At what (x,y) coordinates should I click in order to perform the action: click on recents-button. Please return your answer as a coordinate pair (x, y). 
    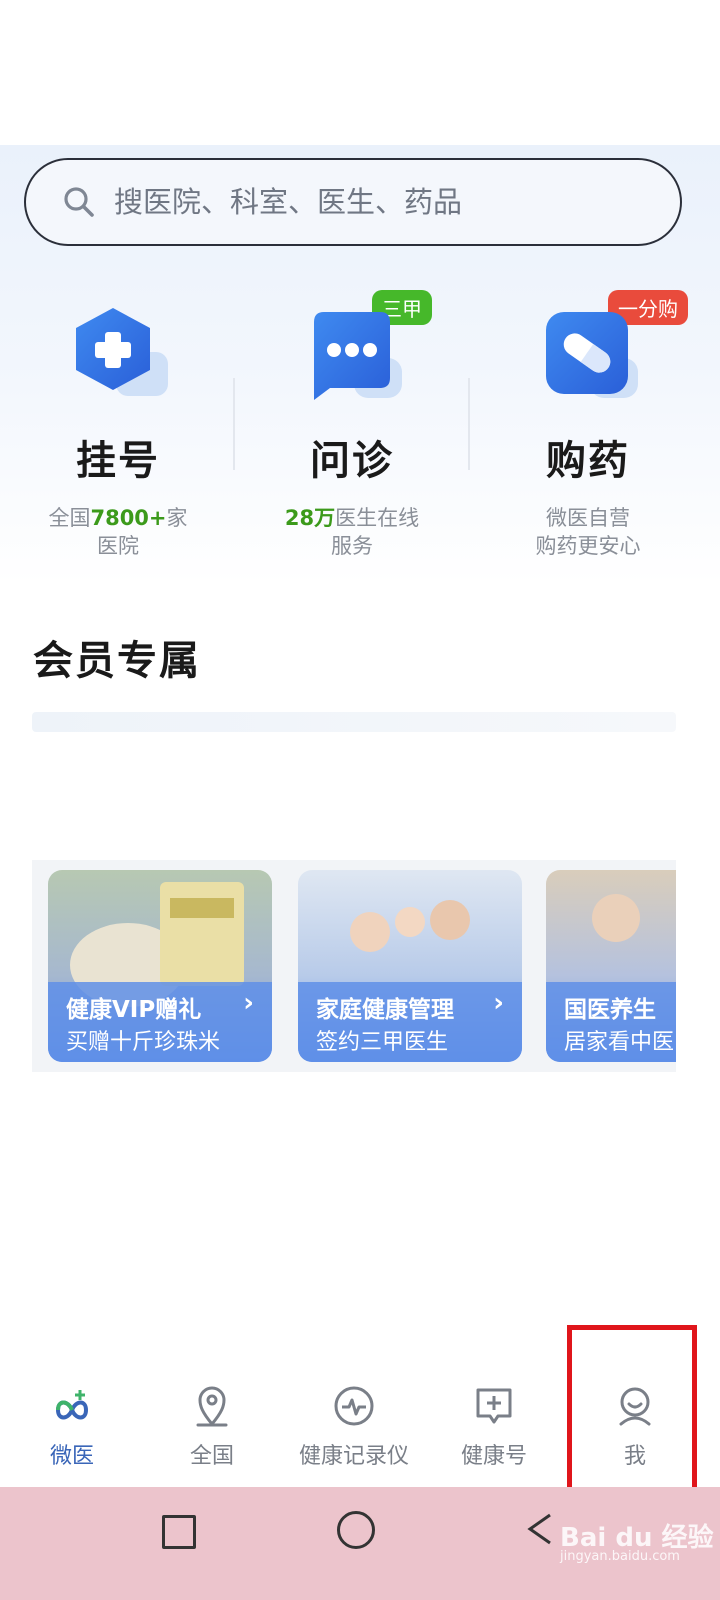
    Looking at the image, I should click on (179, 1532).